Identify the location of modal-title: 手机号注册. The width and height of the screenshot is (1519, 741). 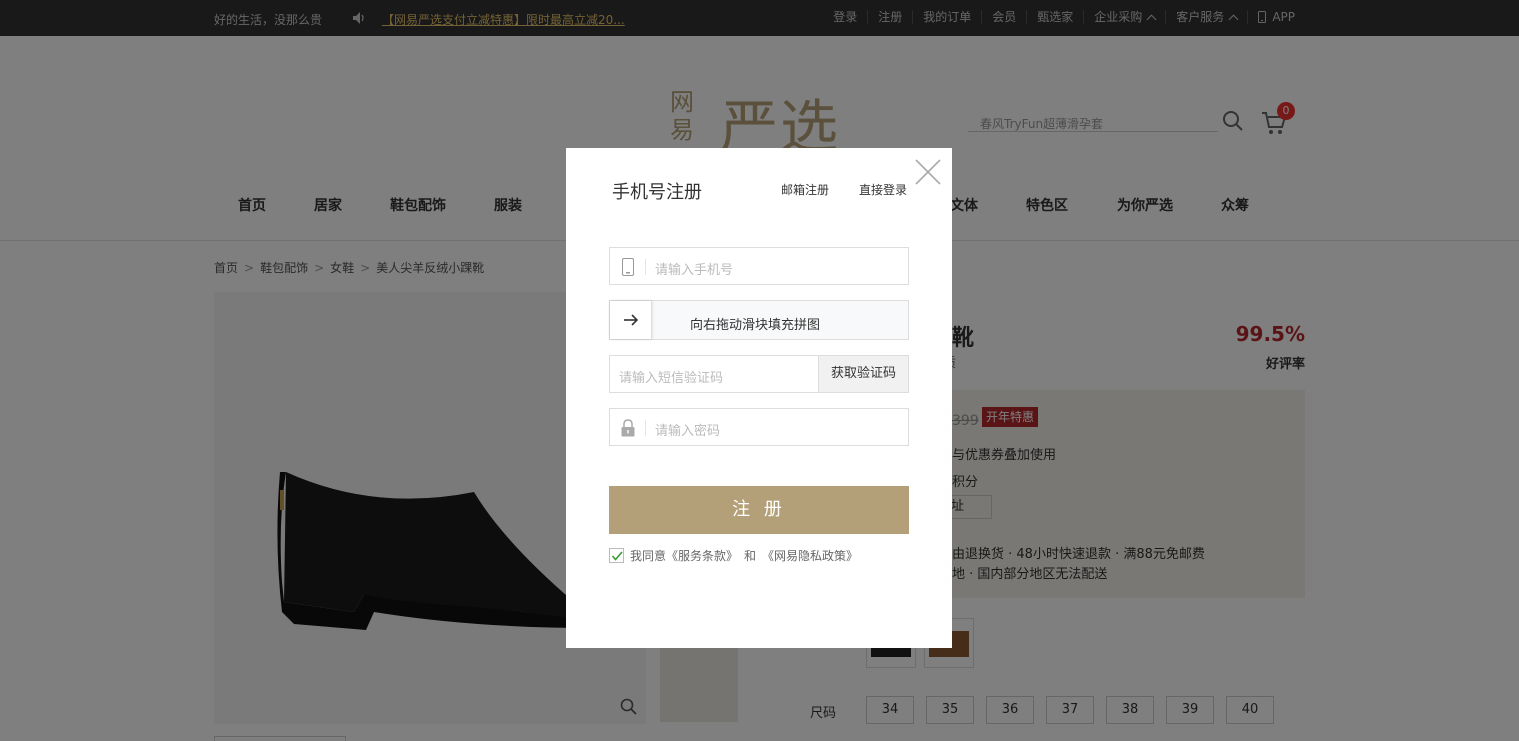
(657, 192).